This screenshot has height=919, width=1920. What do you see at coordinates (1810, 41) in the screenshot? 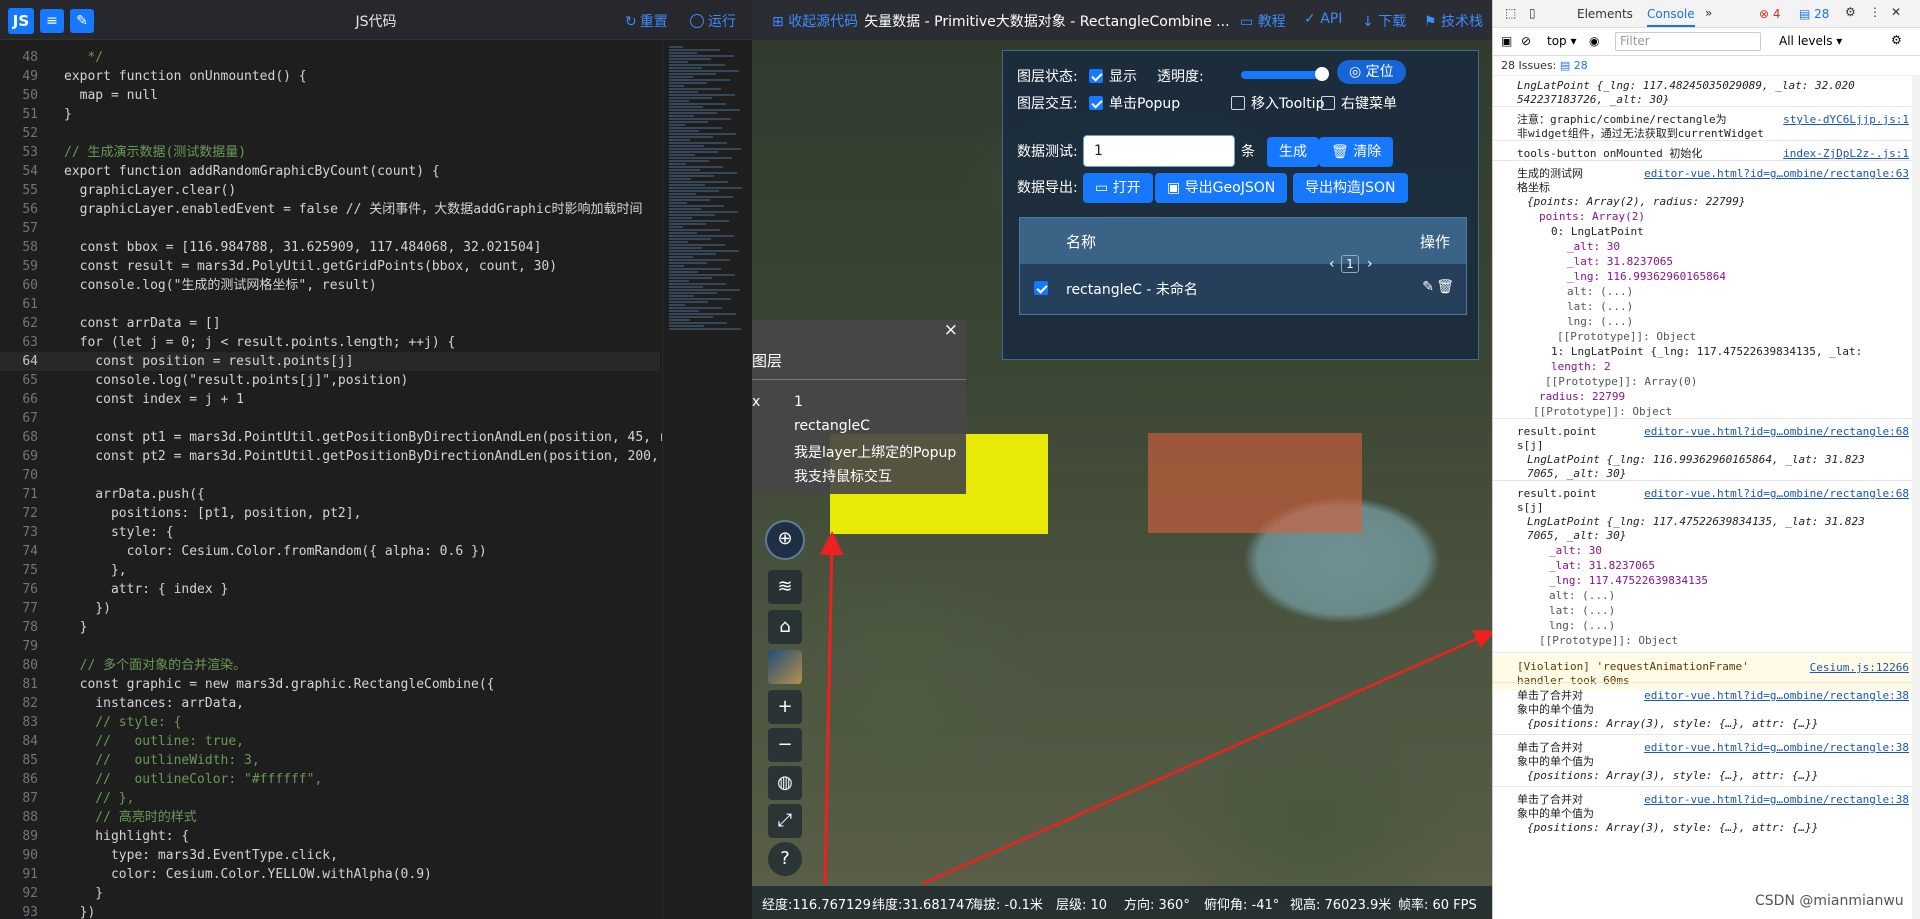
I see `log-levels-select: All levels ▾` at bounding box center [1810, 41].